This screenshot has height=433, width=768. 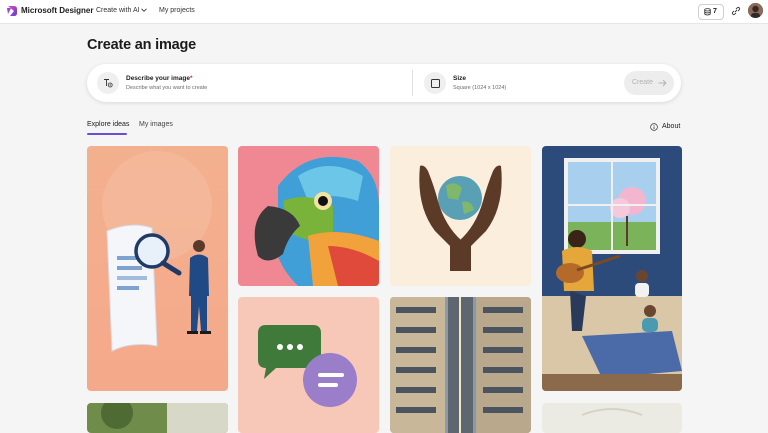 I want to click on nav-create-with-ai: Create with AI, so click(x=118, y=10).